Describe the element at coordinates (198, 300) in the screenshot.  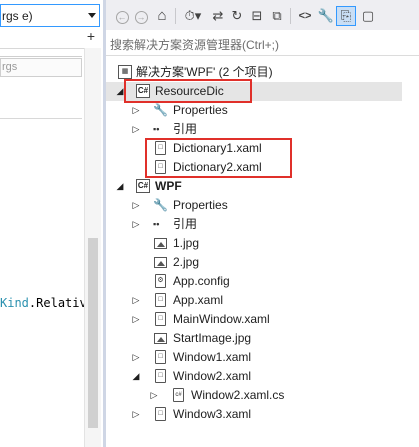
I see `tree-item-label: App.xaml` at that location.